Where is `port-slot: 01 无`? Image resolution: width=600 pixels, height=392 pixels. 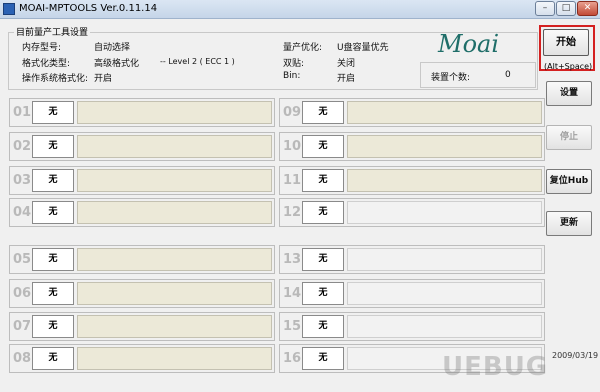 port-slot: 01 无 is located at coordinates (142, 112).